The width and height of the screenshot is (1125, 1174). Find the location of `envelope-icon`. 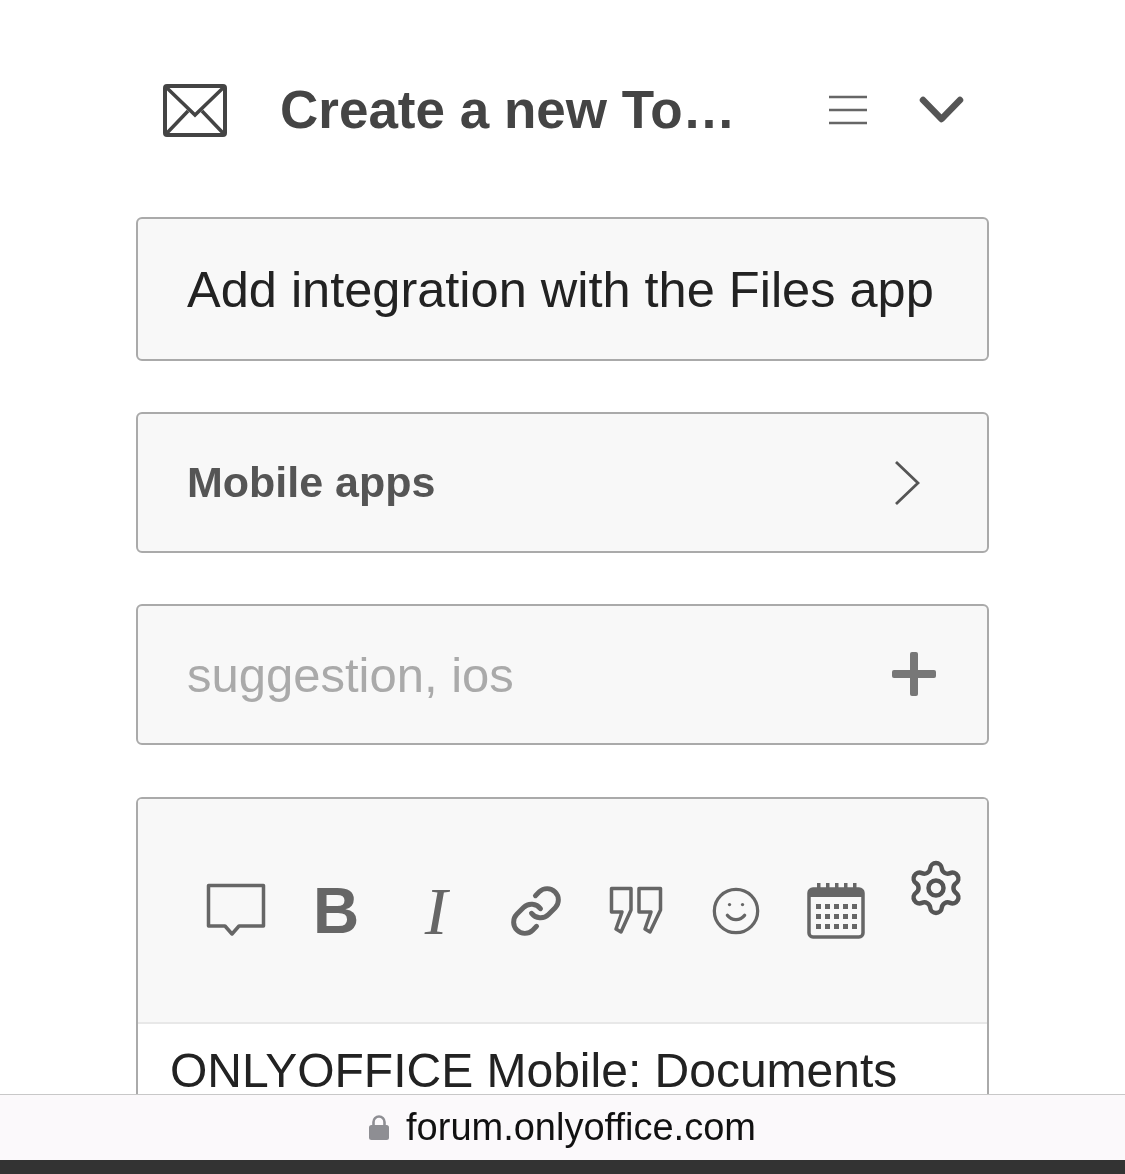

envelope-icon is located at coordinates (195, 110).